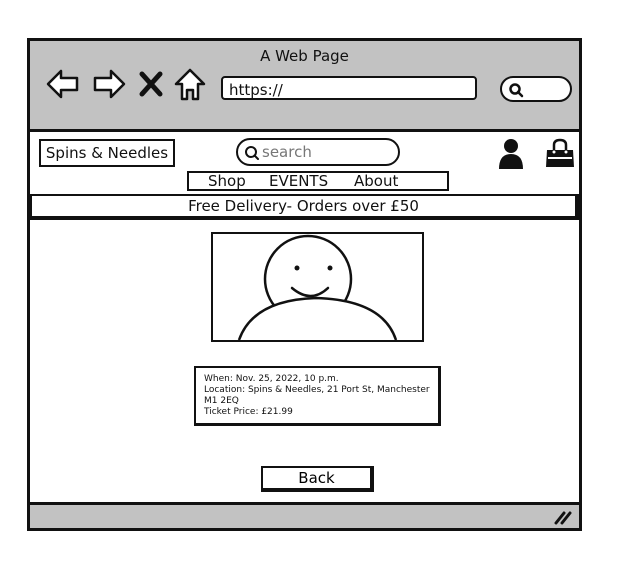  Describe the element at coordinates (271, 379) in the screenshot. I see `event-when: When: Nov. 25, 2022, 10 p.m.` at that location.